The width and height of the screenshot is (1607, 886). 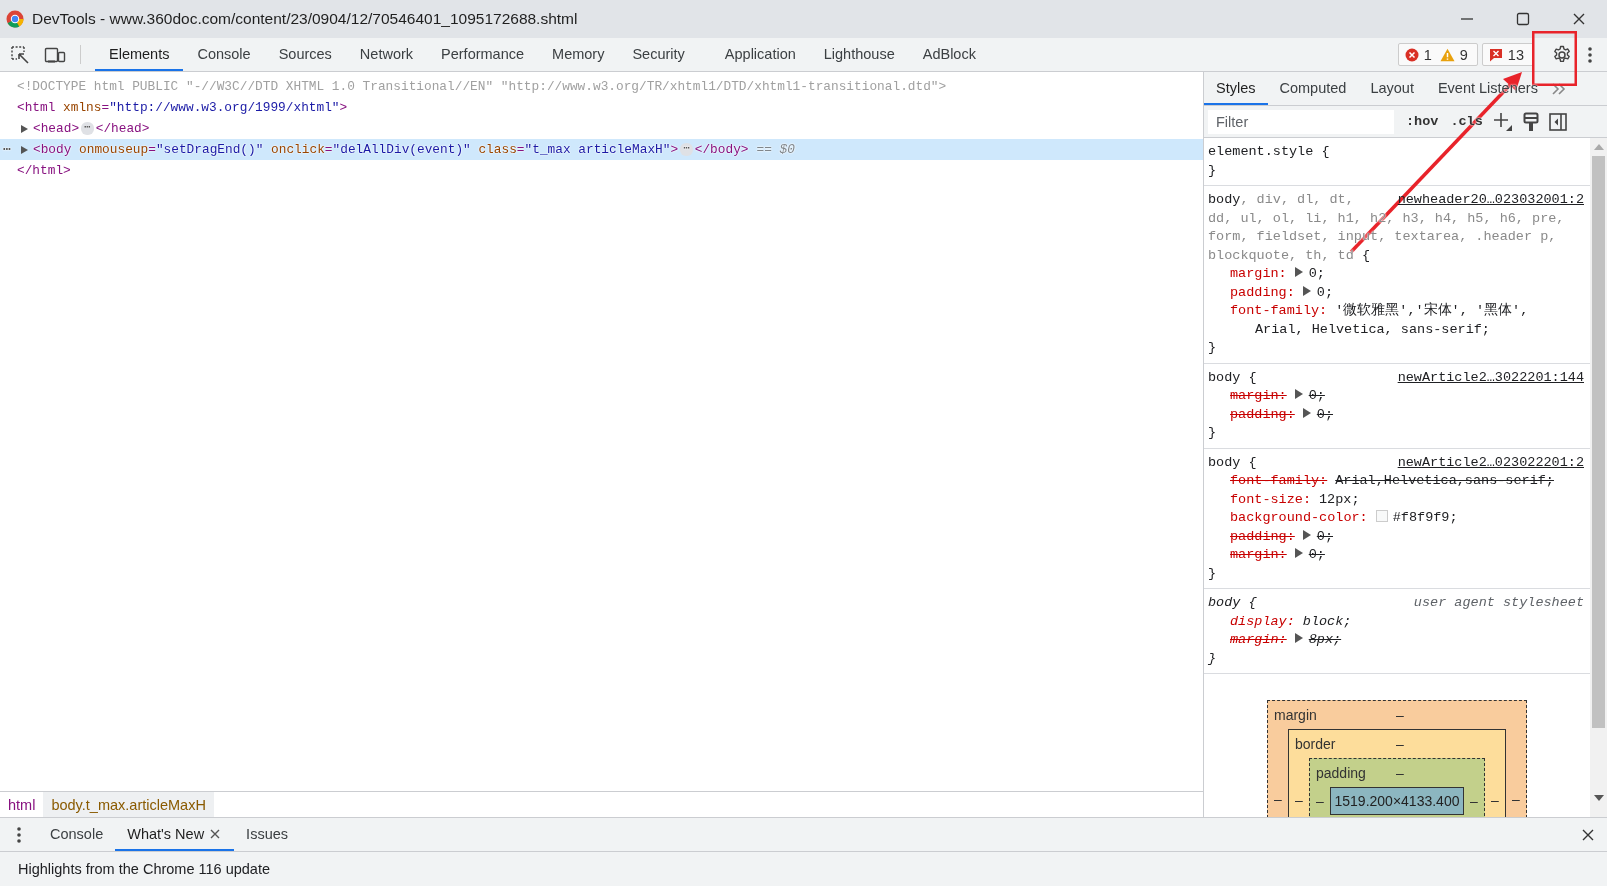 What do you see at coordinates (1432, 310) in the screenshot?
I see `css-value: '微软雅黑','宋体', '黑体',` at bounding box center [1432, 310].